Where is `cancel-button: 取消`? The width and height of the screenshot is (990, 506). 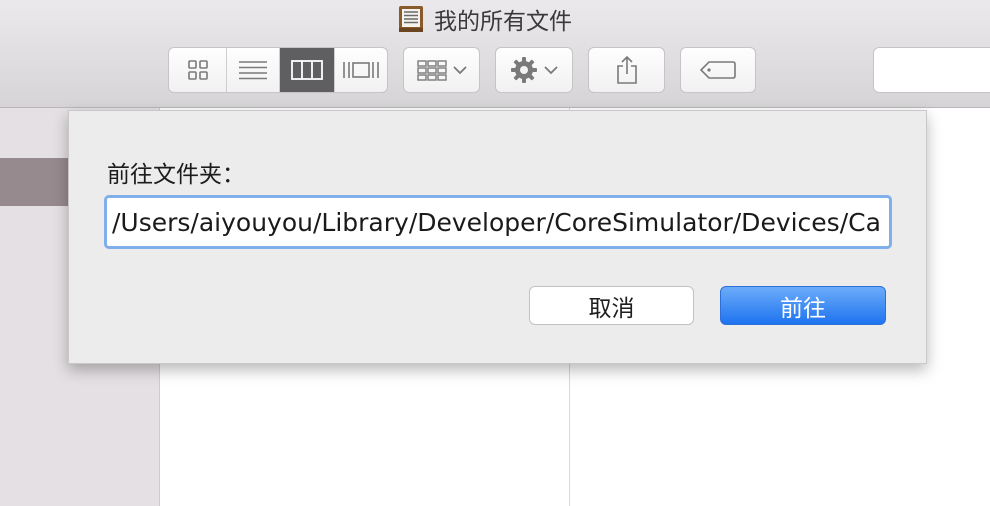 cancel-button: 取消 is located at coordinates (611, 305).